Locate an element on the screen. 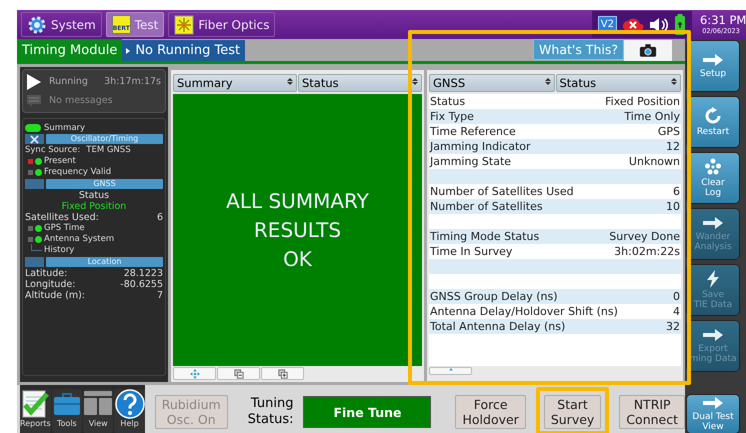 The image size is (746, 433). summary-message: ALL SUMMARY RESULTS OK is located at coordinates (297, 230).